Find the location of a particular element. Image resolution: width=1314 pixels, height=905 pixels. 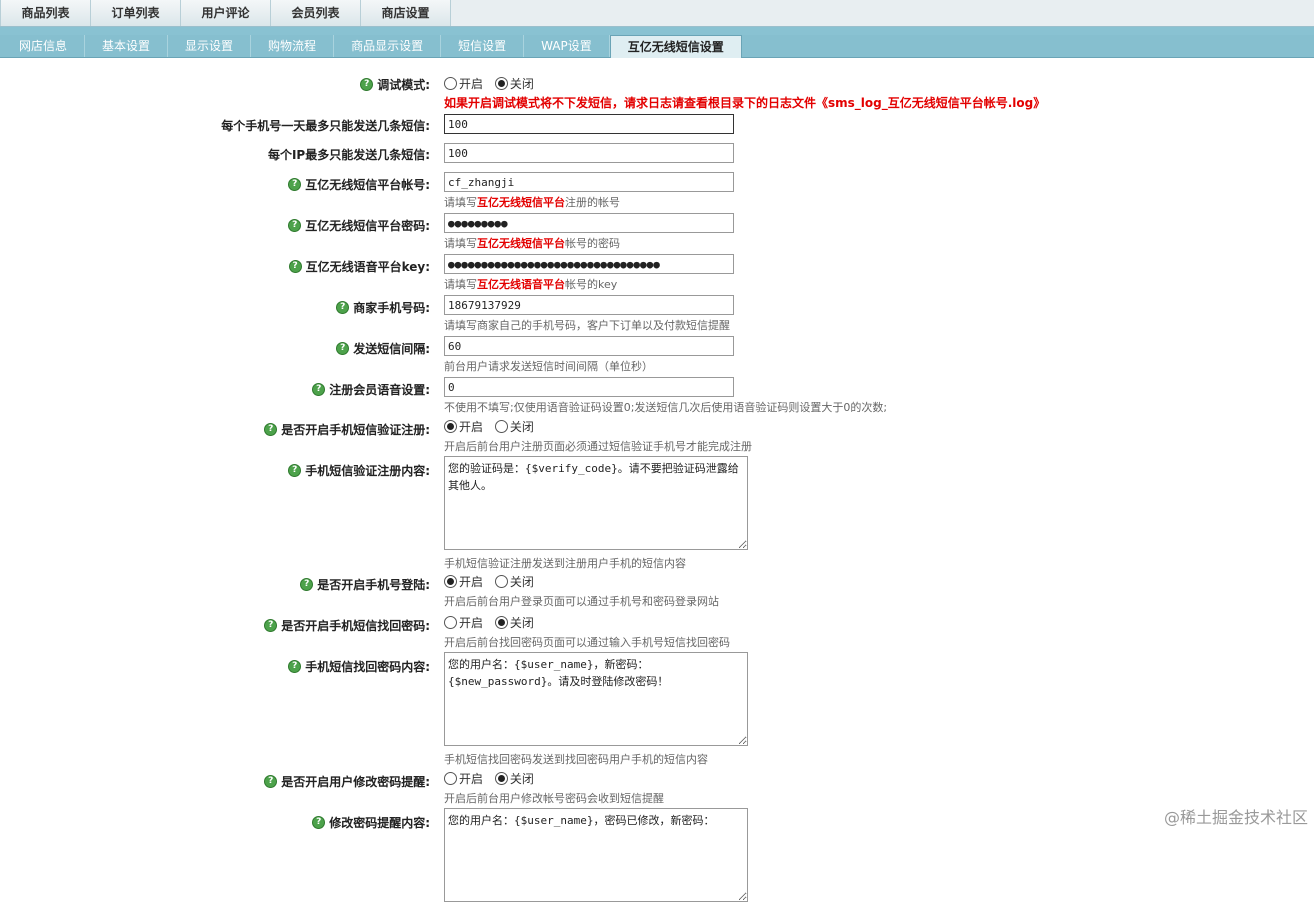

subtab-wap: WAP设置 is located at coordinates (567, 46).